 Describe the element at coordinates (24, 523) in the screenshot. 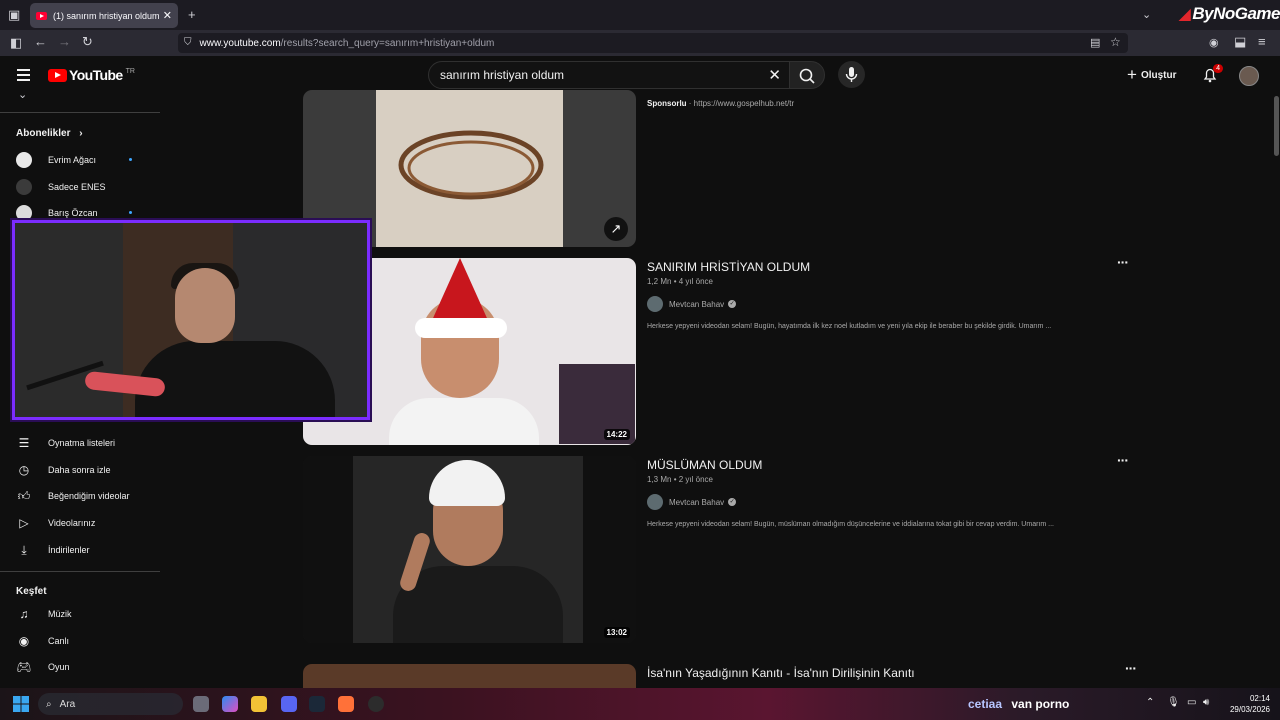

I see `video-play-icon: ▷` at that location.